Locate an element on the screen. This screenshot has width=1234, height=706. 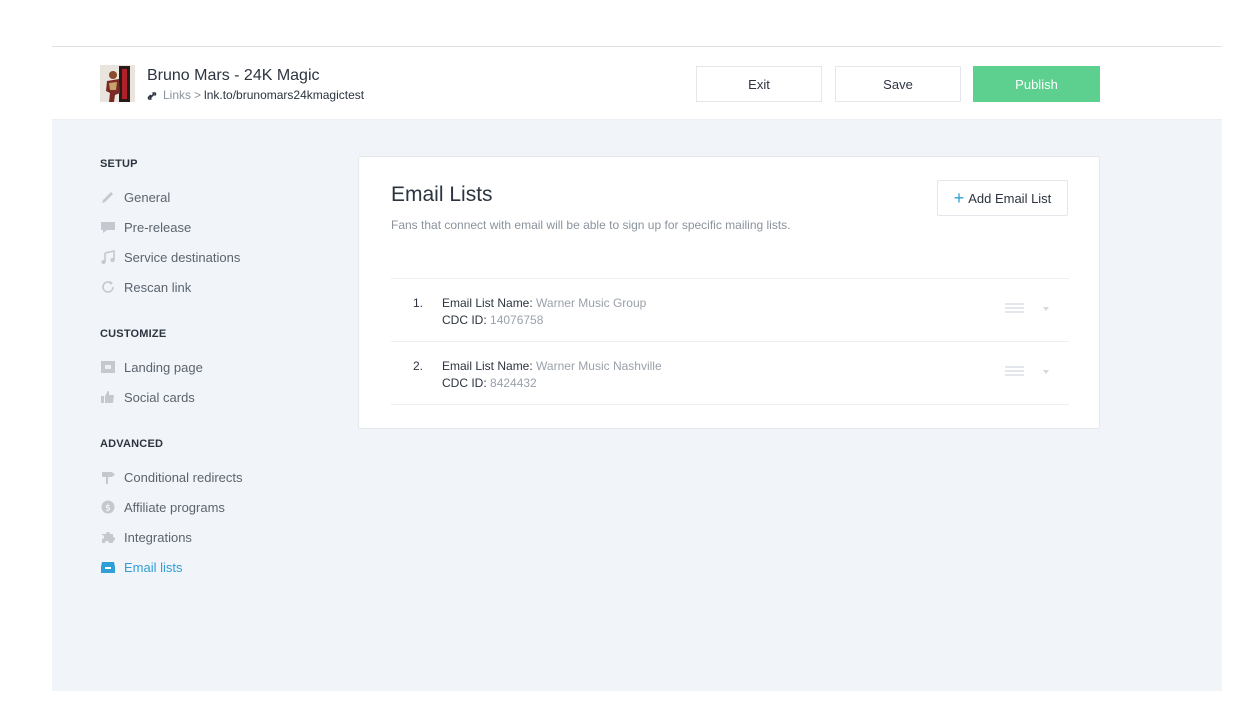
release-title: Bruno Mars - 24K Magic is located at coordinates (233, 75).